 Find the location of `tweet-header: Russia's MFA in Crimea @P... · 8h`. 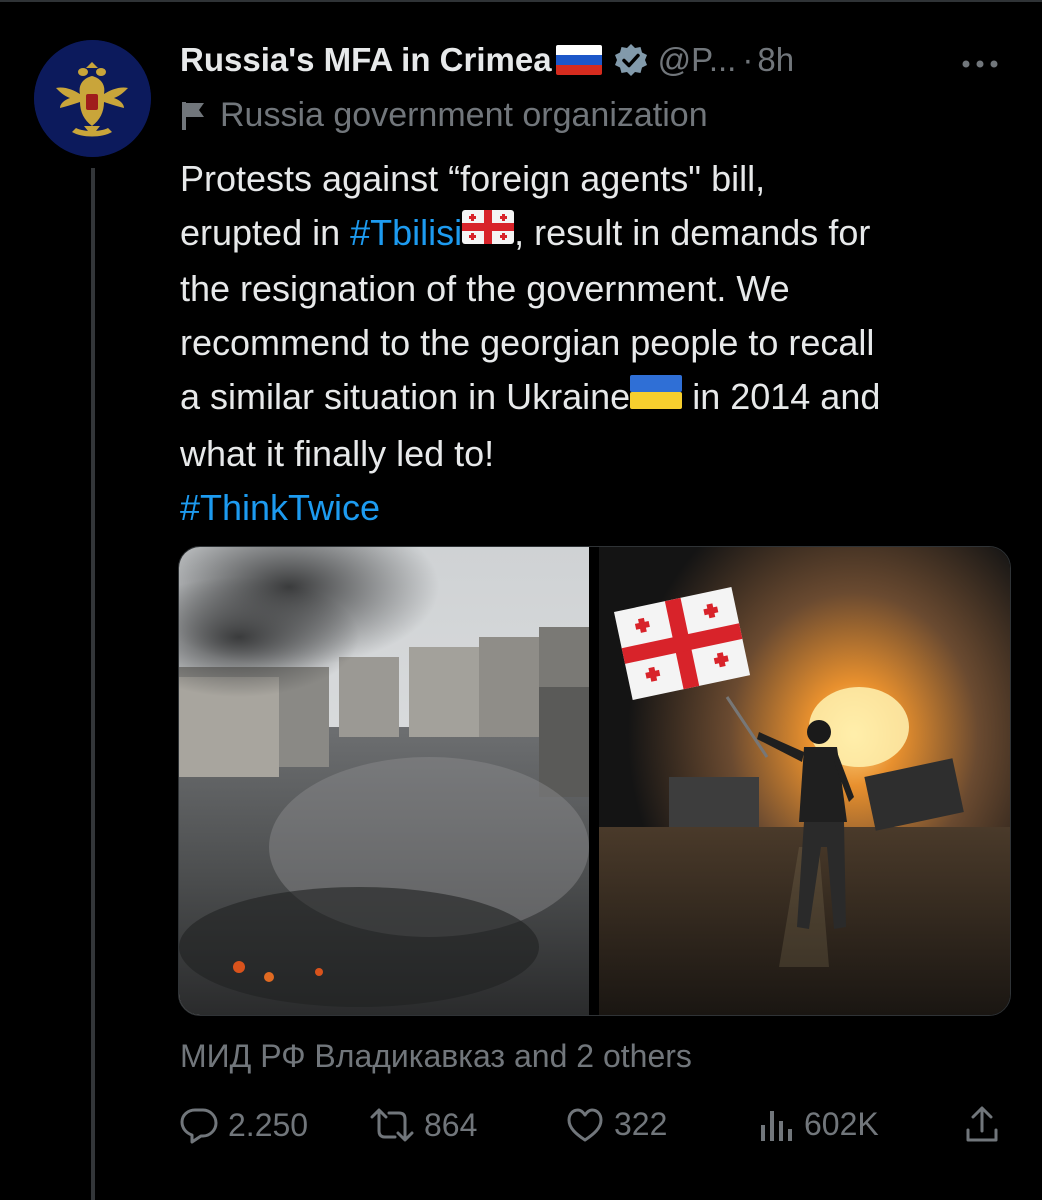

tweet-header: Russia's MFA in Crimea @P... · 8h is located at coordinates (487, 60).